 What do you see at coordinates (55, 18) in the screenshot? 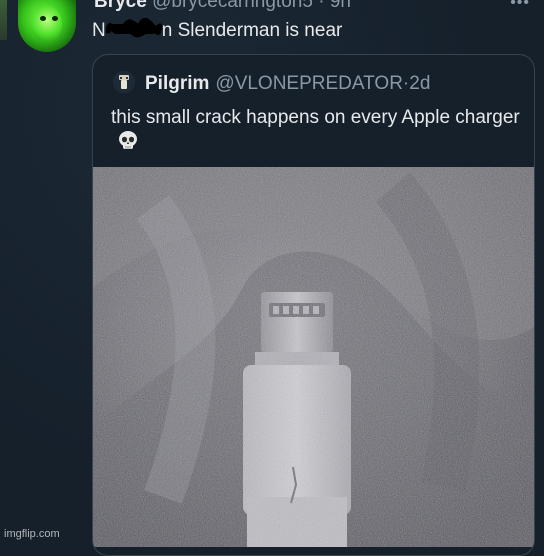
I see `avatar-eye-right` at bounding box center [55, 18].